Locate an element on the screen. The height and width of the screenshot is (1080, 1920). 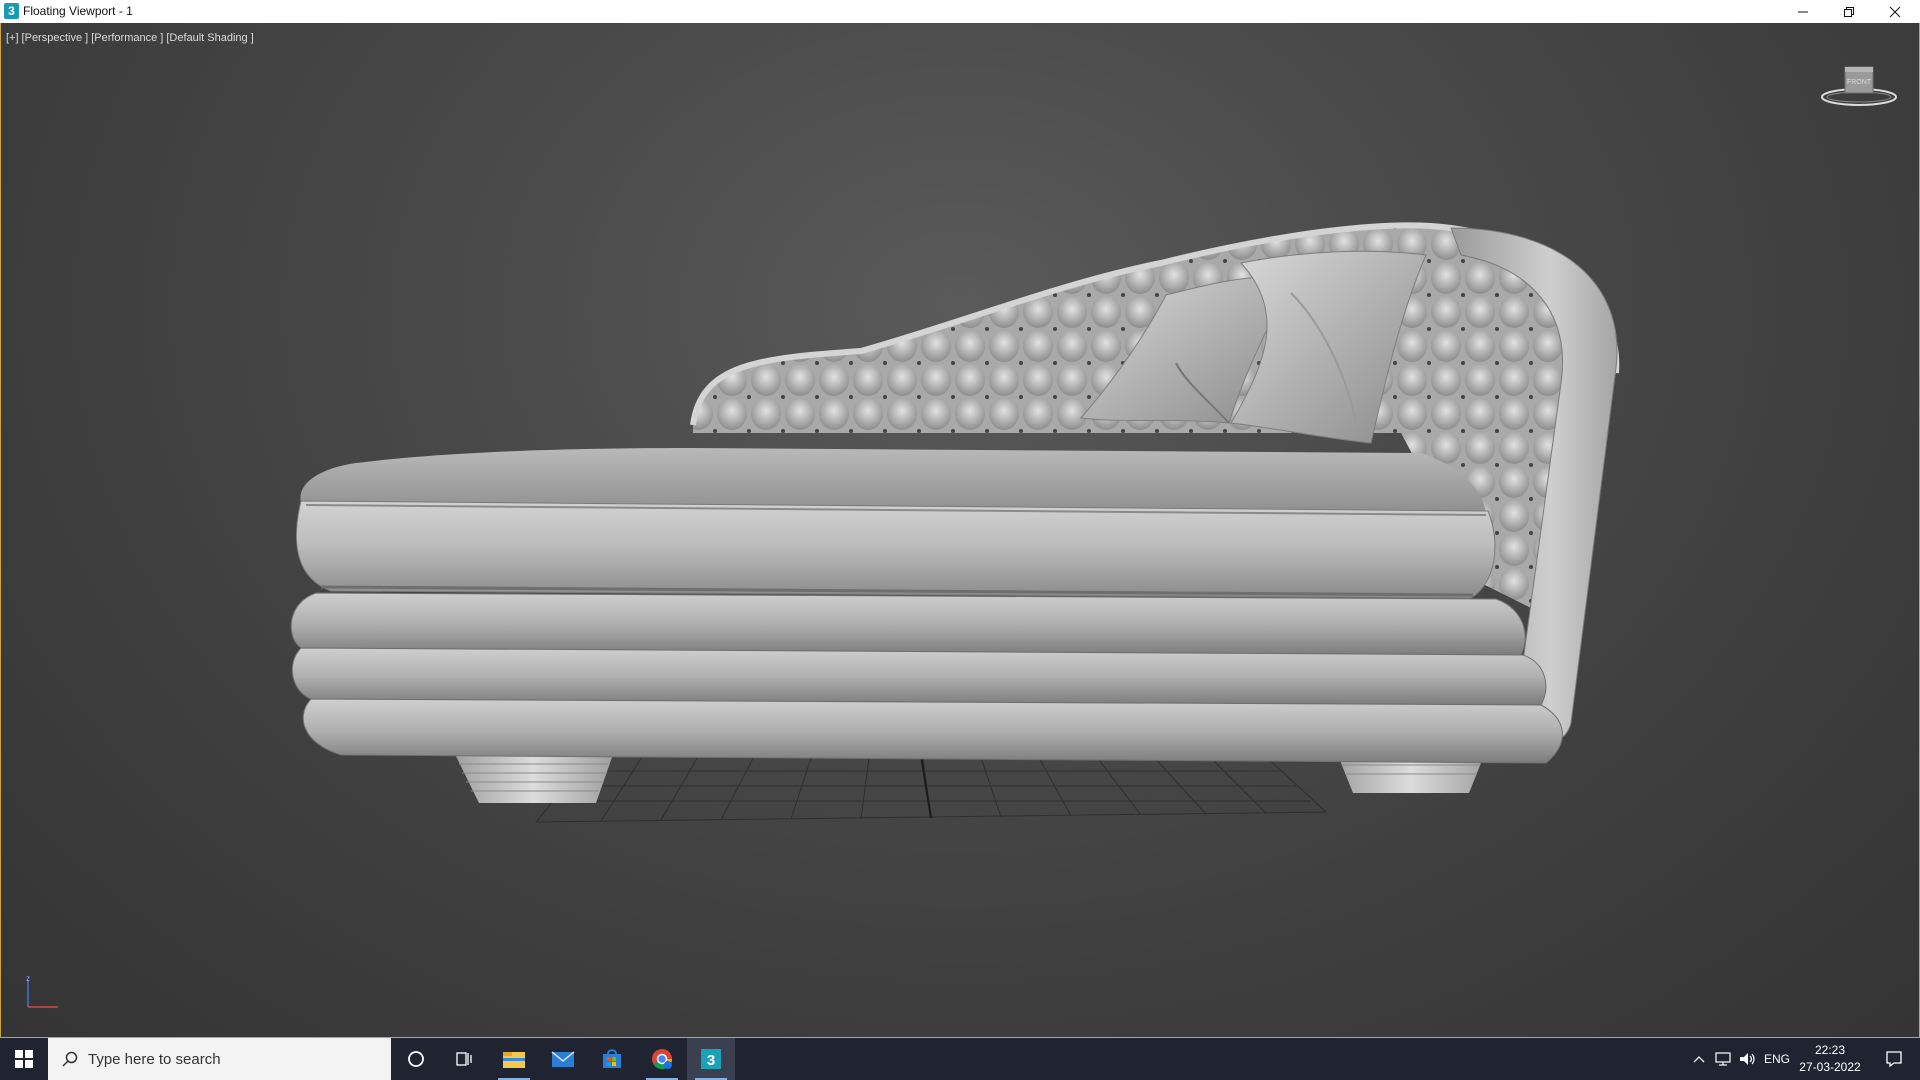
taskbar-clock: 22:23 27-03-2022 is located at coordinates (1830, 1059).